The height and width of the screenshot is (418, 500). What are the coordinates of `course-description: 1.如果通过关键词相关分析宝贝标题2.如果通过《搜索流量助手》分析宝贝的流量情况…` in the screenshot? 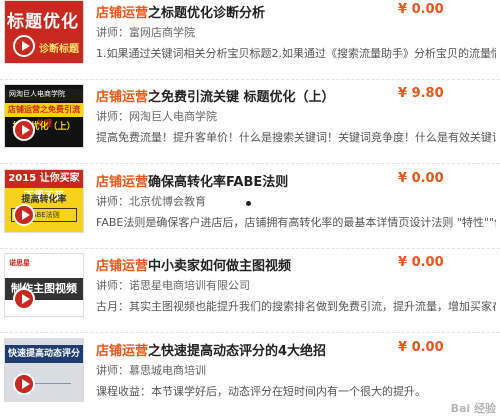 It's located at (296, 53).